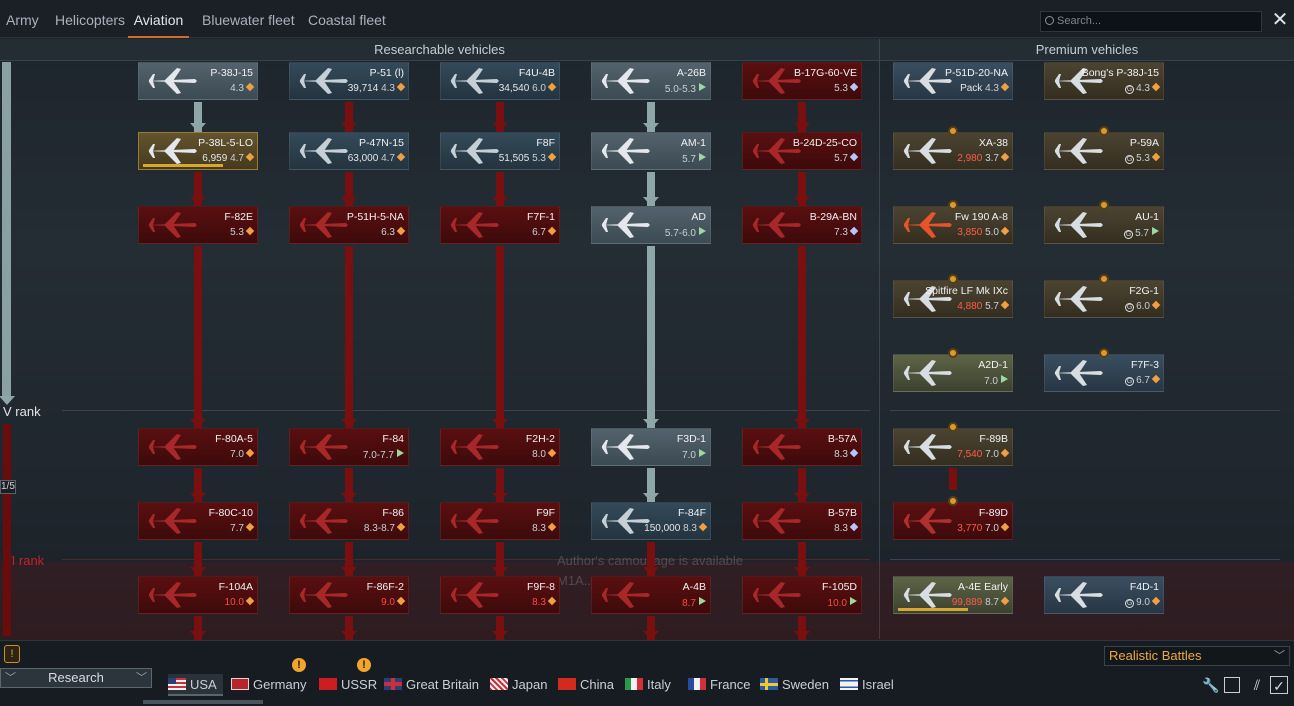 Image resolution: width=1294 pixels, height=706 pixels. I want to click on vehicle-card: AU-1 G 5.7, so click(1104, 225).